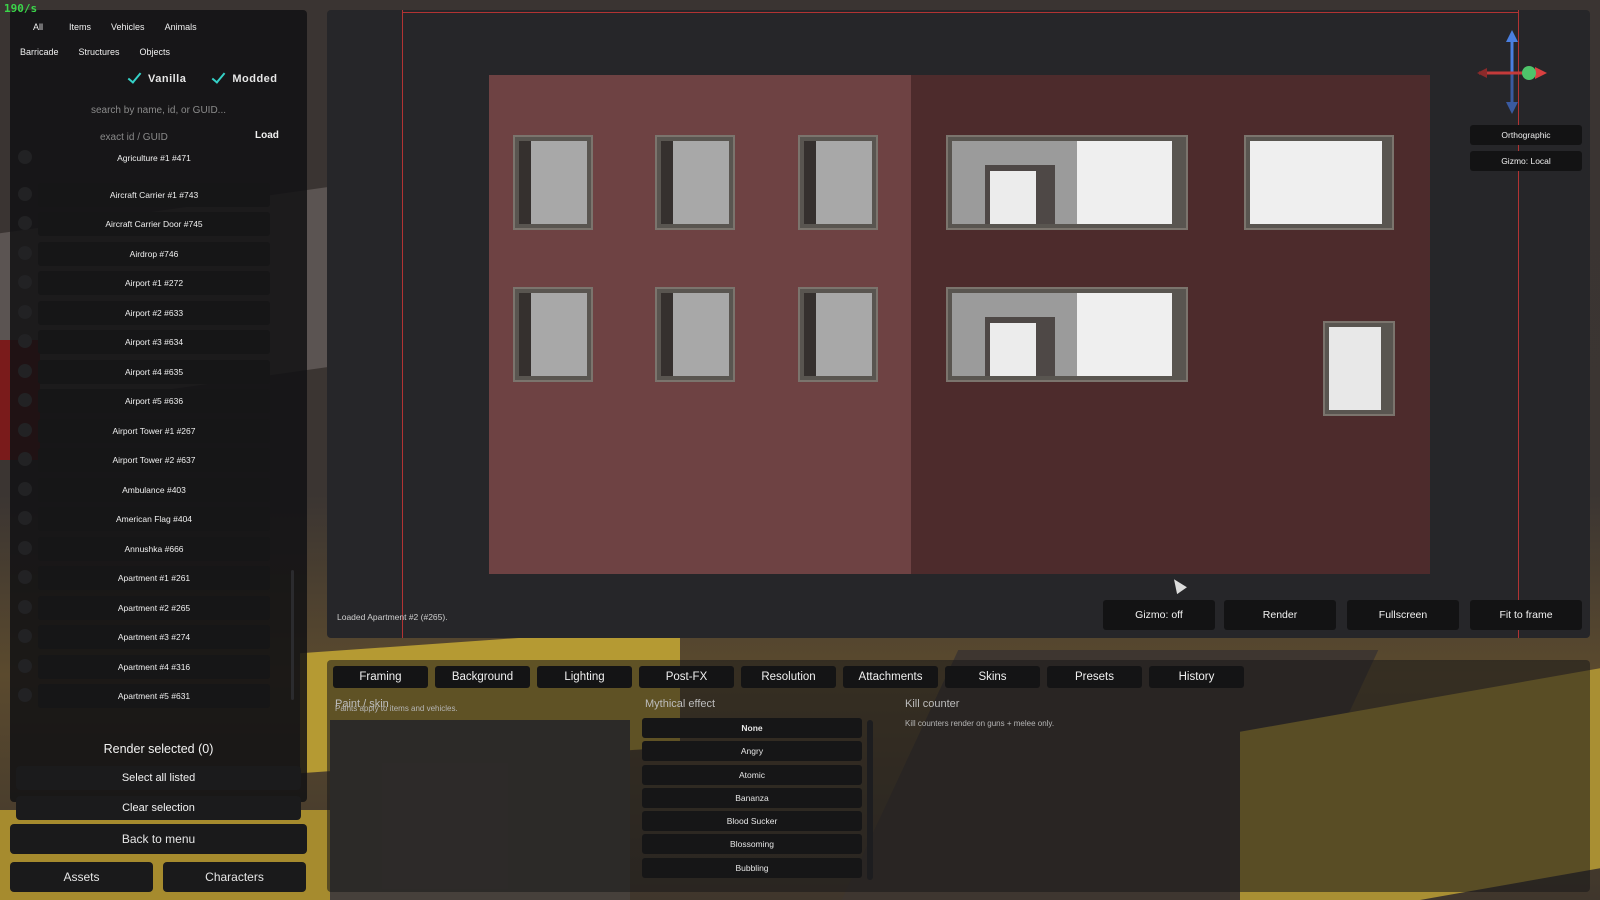 This screenshot has height=900, width=1600. What do you see at coordinates (890, 677) in the screenshot?
I see `tab-attachments: Attachments` at bounding box center [890, 677].